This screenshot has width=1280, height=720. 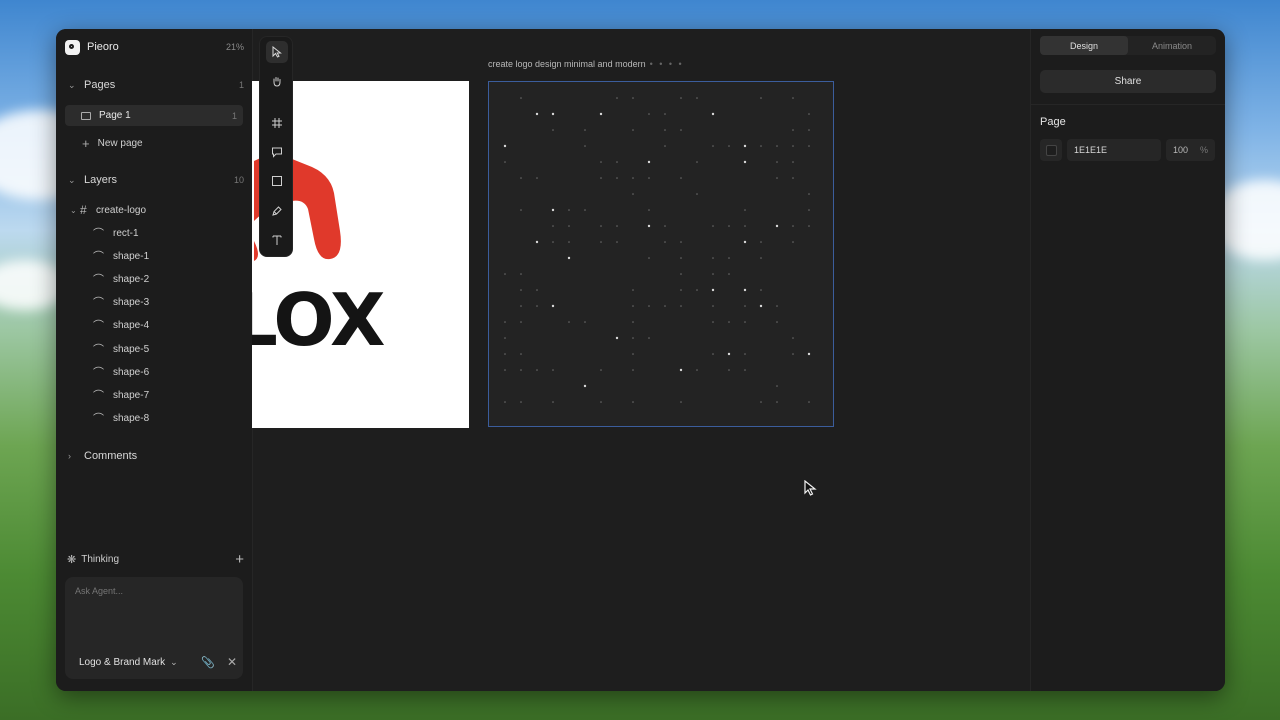 I want to click on ask-agent-input, so click(x=155, y=591).